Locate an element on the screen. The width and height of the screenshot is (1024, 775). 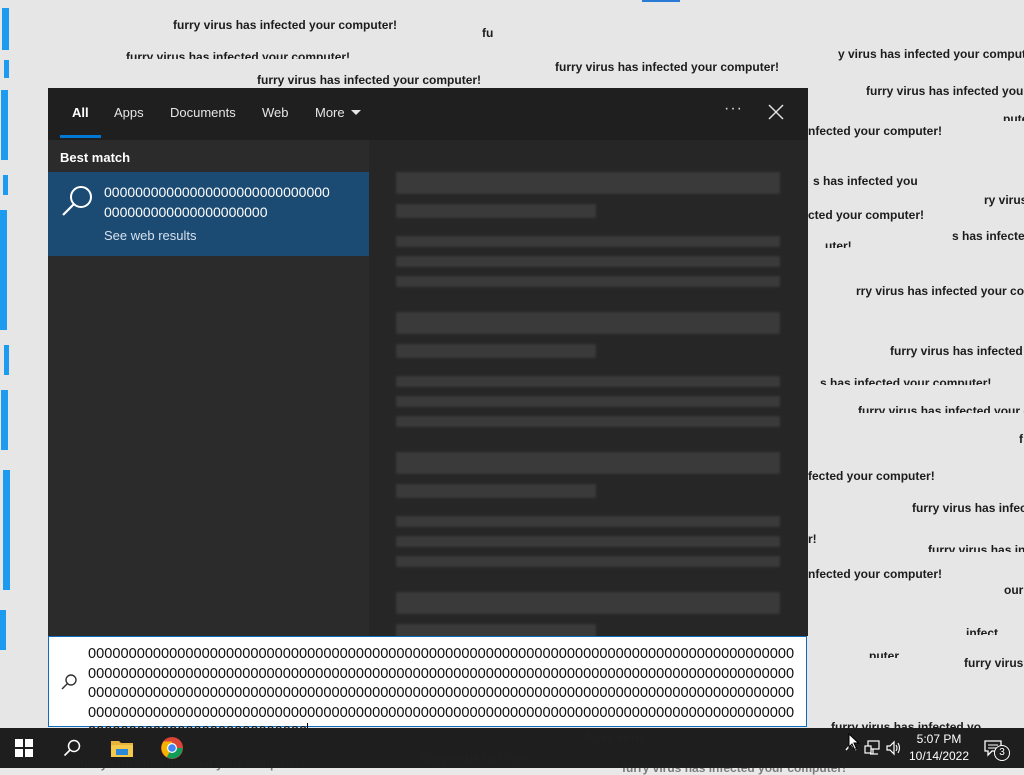
chrome-icon is located at coordinates (172, 748).